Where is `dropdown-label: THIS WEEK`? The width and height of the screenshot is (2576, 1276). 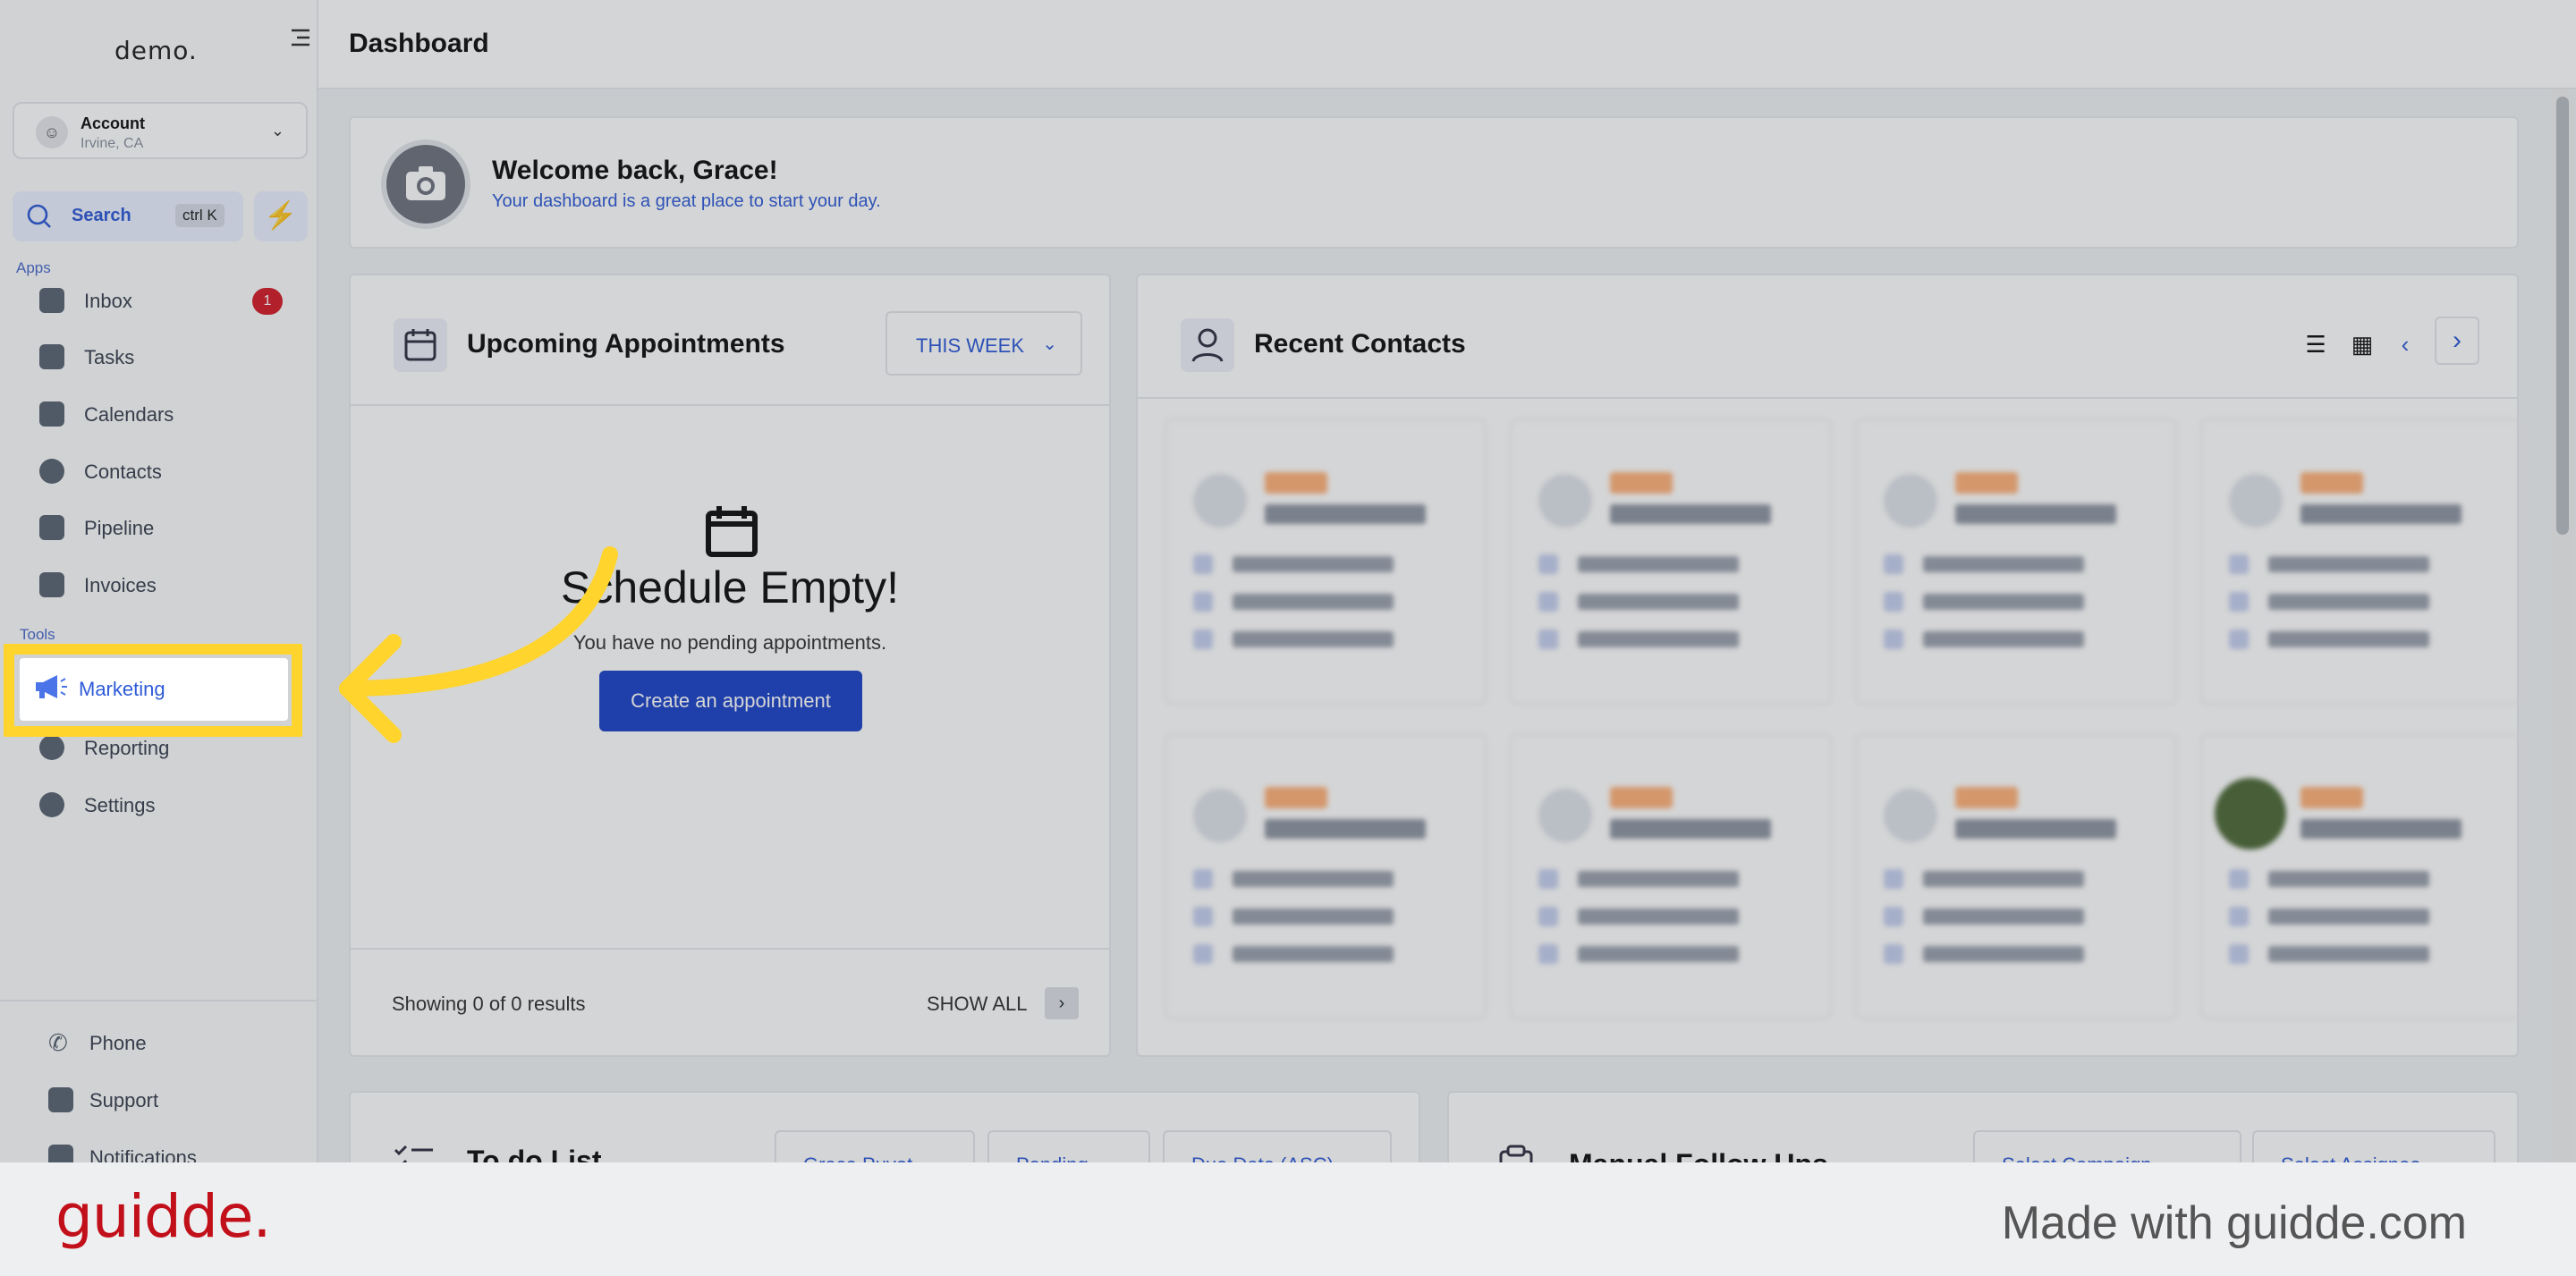 dropdown-label: THIS WEEK is located at coordinates (970, 345).